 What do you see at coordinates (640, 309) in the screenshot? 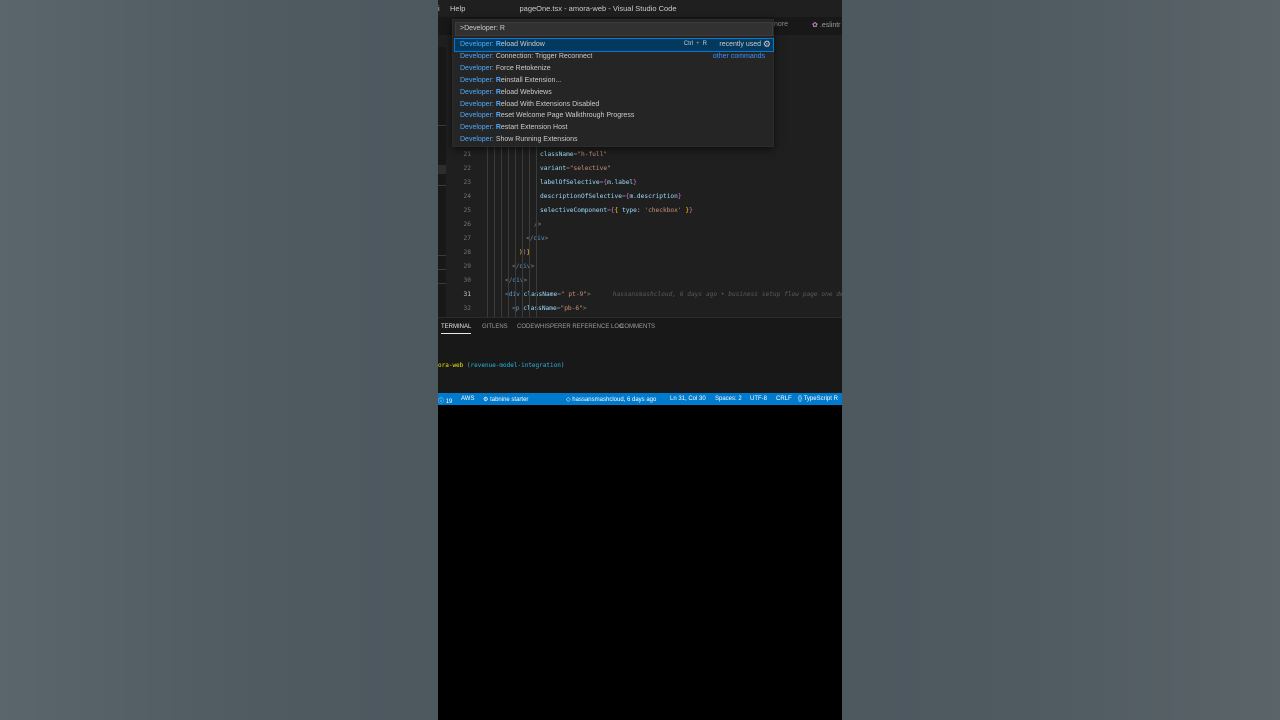
I see `code-line: 32 <p className="pb-6">` at bounding box center [640, 309].